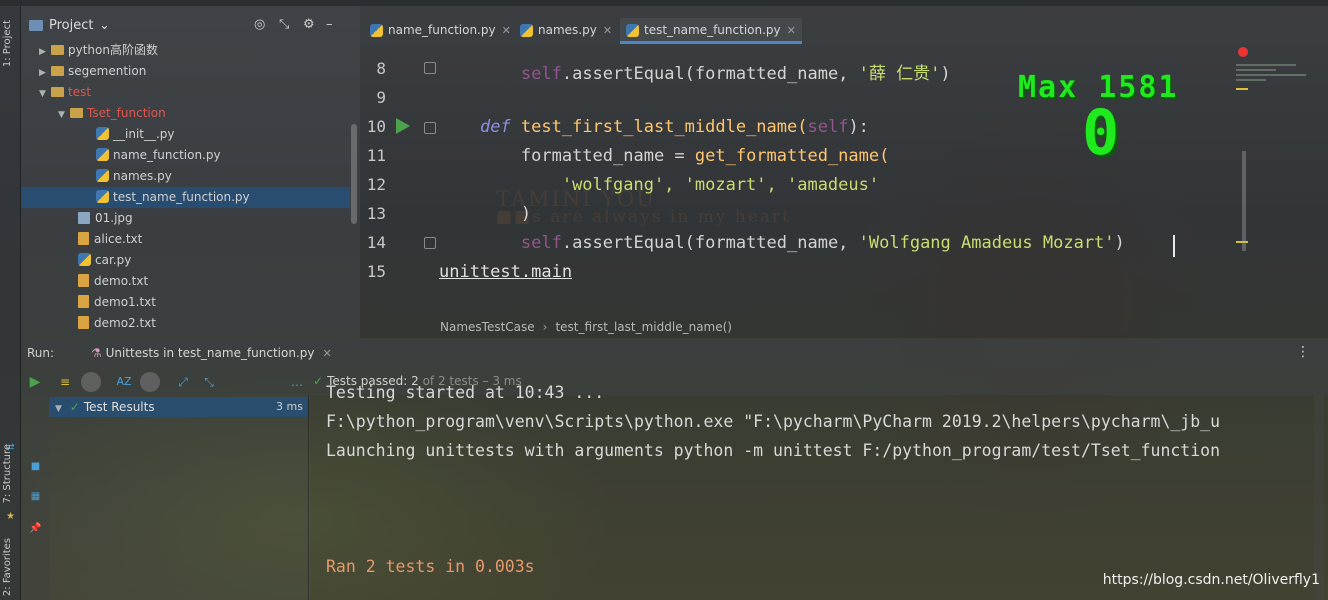  What do you see at coordinates (664, 156) in the screenshot?
I see `code-line-11: formatted_name = get_formatted_name(` at bounding box center [664, 156].